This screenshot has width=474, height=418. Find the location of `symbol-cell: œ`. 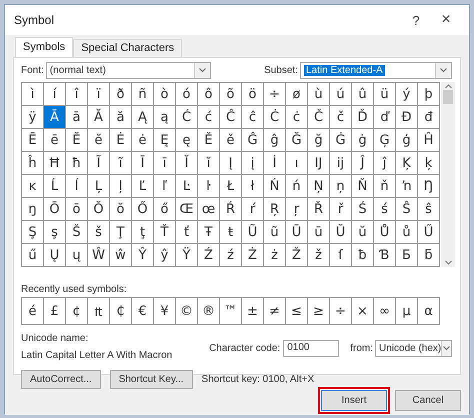

symbol-cell: œ is located at coordinates (208, 209).